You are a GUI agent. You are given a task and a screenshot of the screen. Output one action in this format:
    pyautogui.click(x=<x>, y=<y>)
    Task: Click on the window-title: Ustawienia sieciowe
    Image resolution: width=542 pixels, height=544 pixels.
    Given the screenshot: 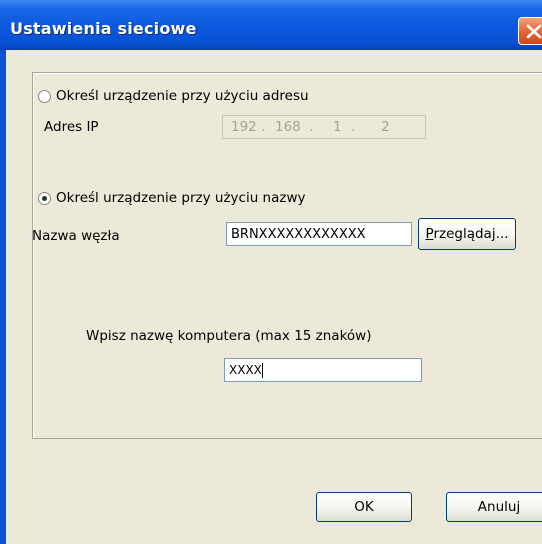 What is the action you would take?
    pyautogui.click(x=103, y=28)
    